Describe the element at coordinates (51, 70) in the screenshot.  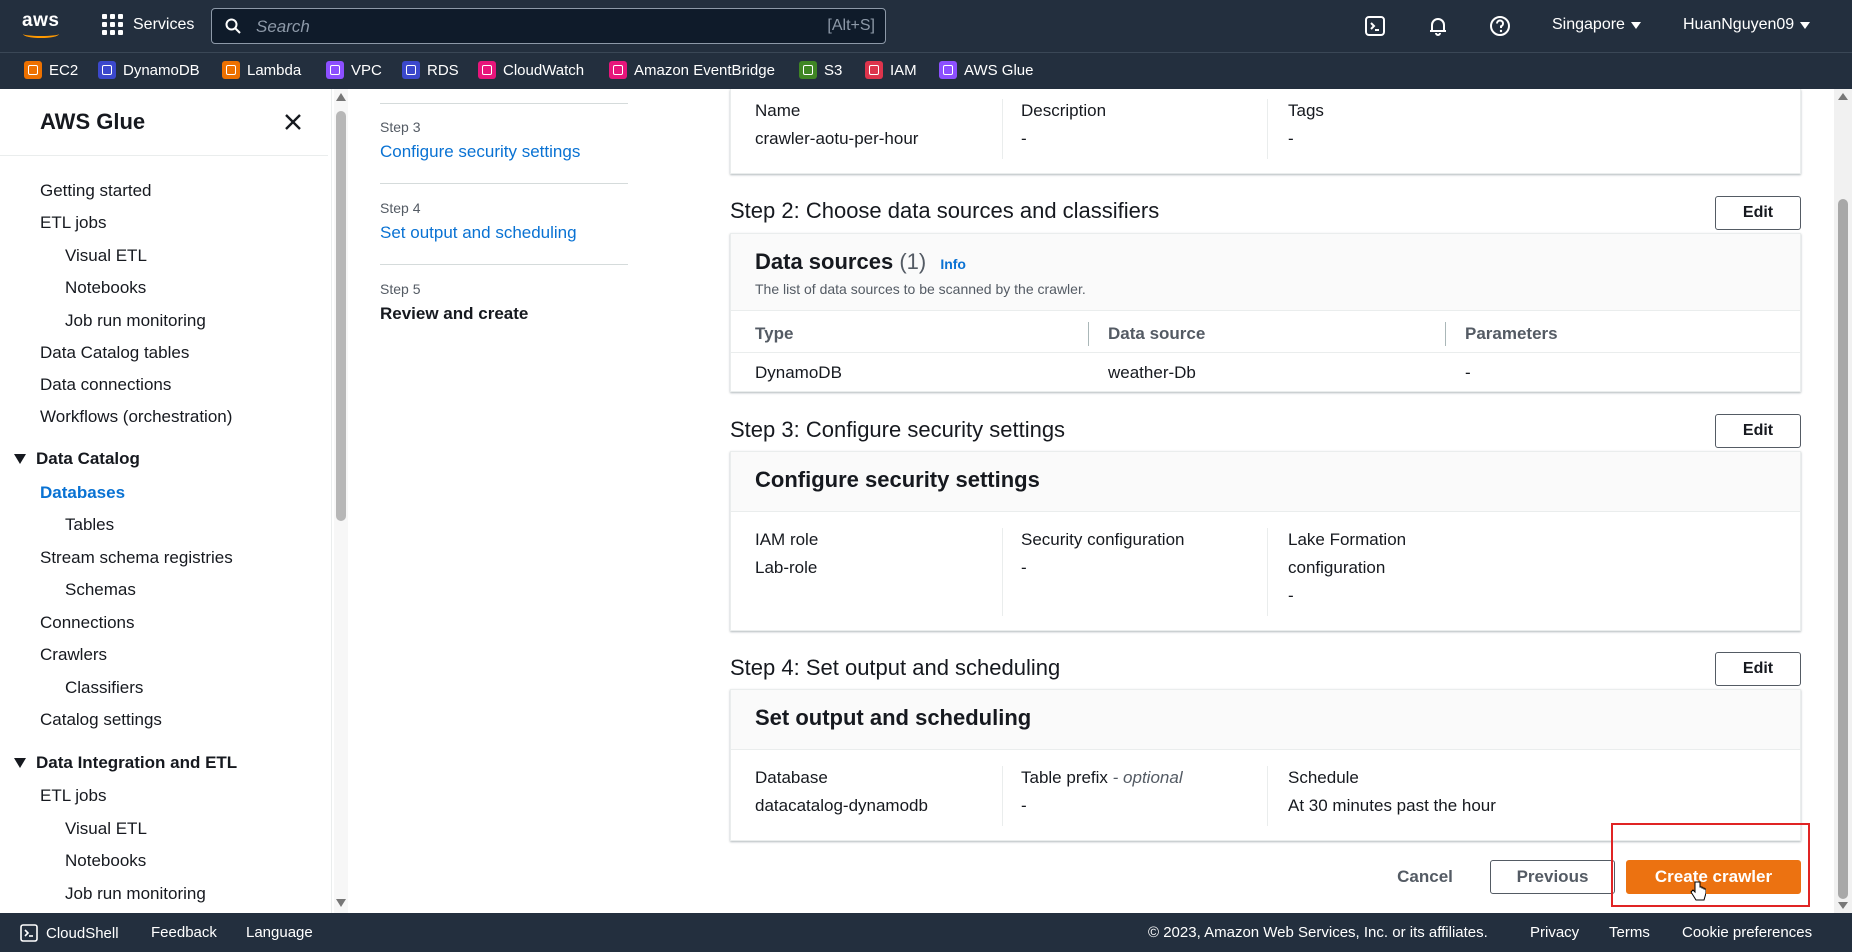
I see `favorite-ec2: EC2` at that location.